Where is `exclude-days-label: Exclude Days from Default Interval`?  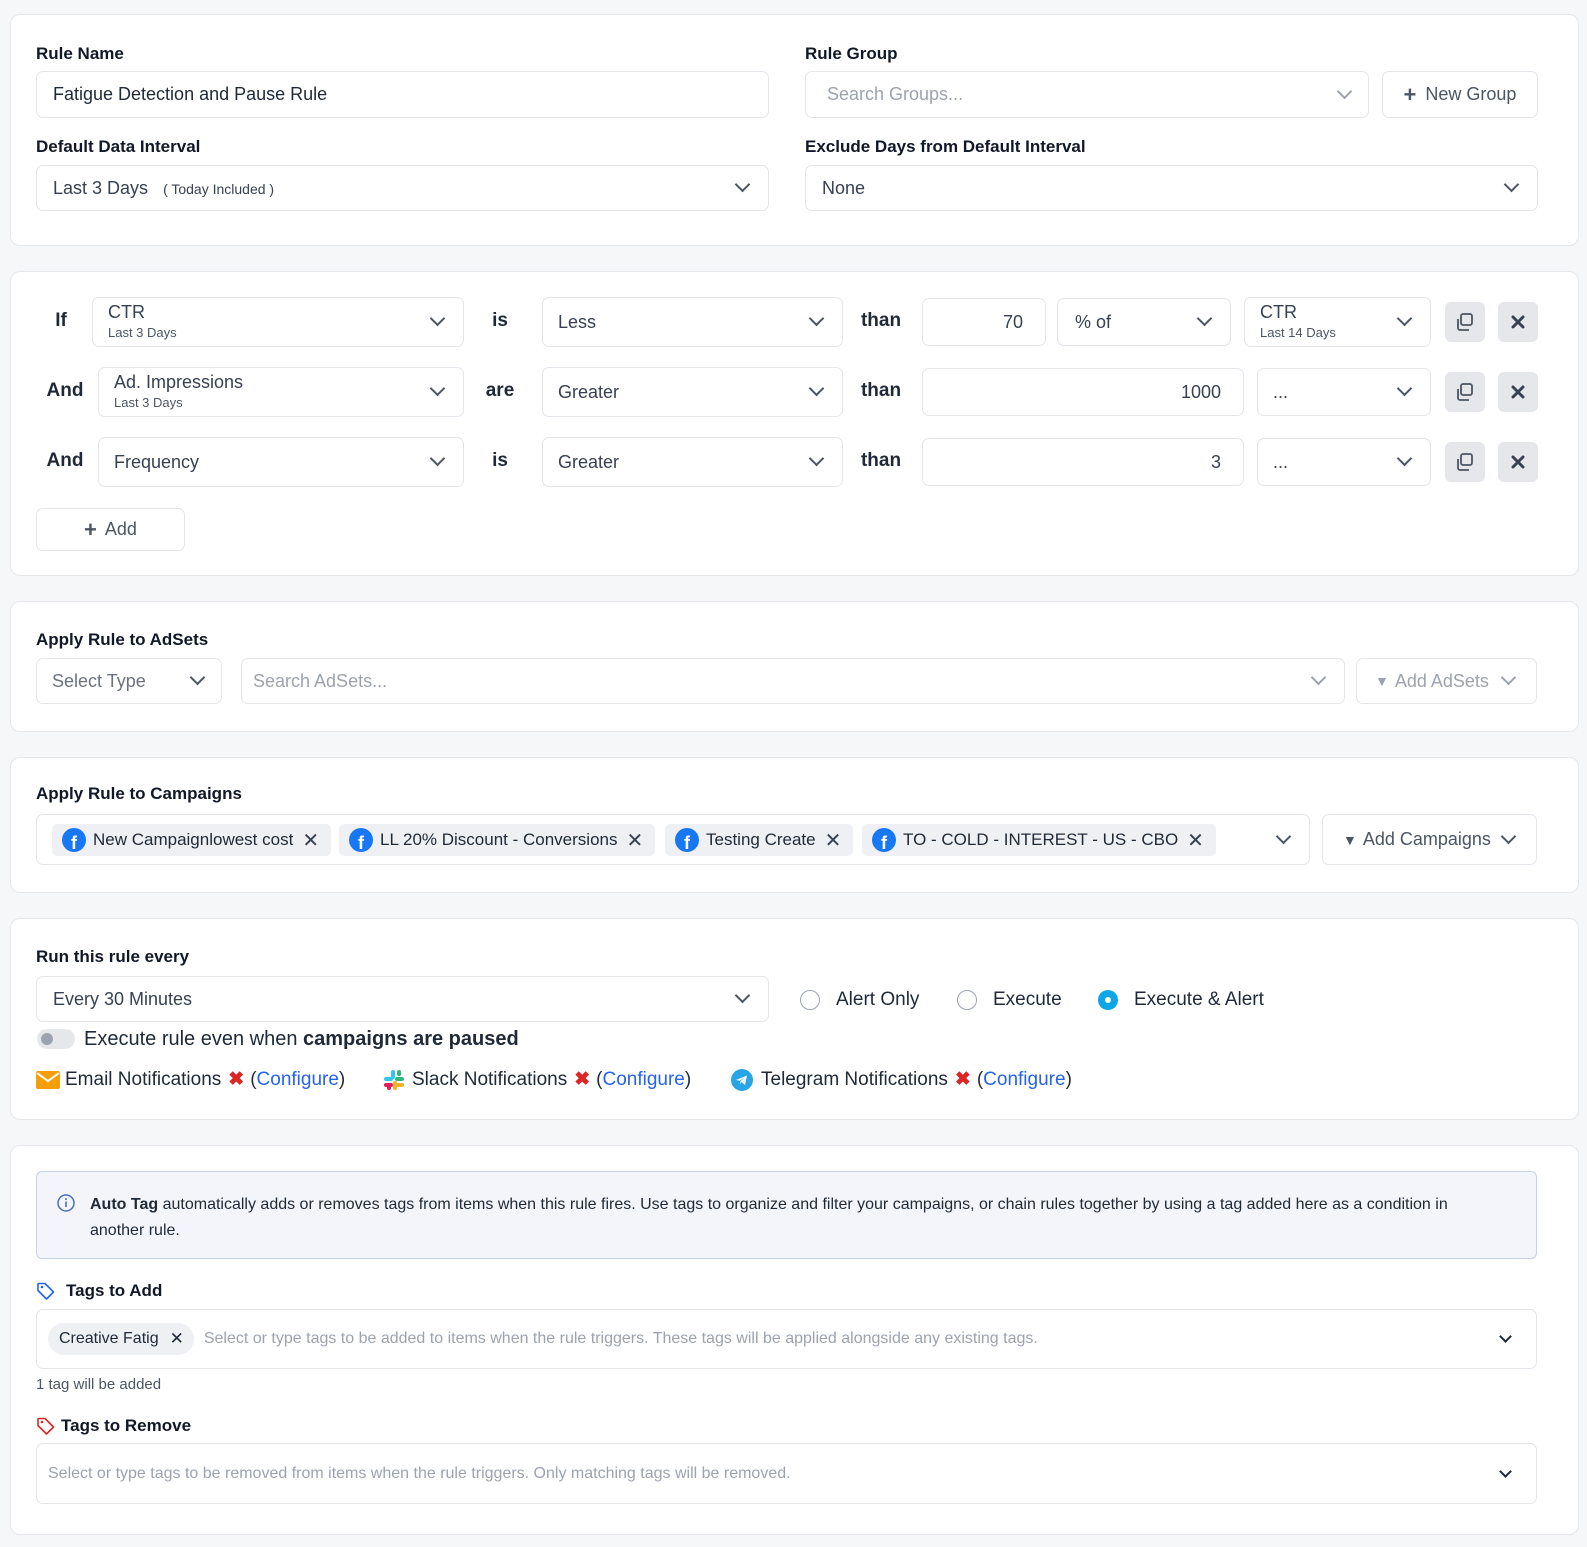
exclude-days-label: Exclude Days from Default Interval is located at coordinates (945, 146).